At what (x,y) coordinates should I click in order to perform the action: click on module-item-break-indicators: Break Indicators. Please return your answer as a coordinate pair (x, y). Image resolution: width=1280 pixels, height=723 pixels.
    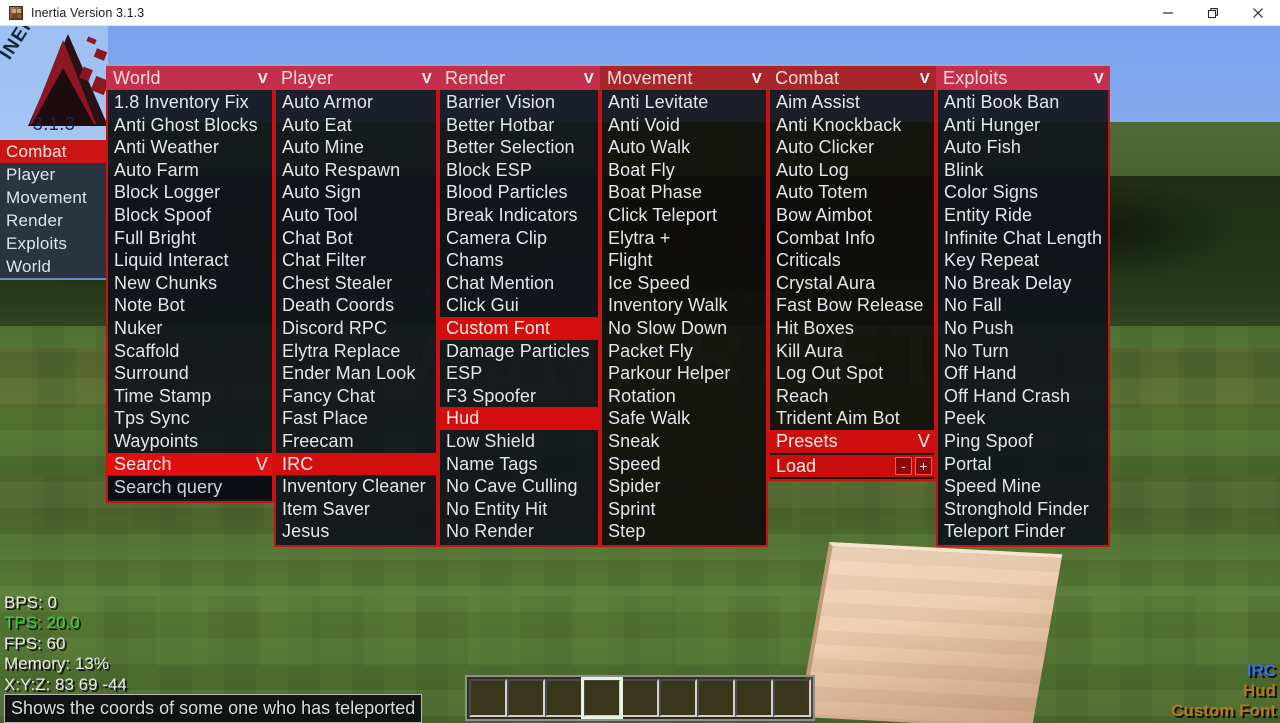
    Looking at the image, I should click on (519, 215).